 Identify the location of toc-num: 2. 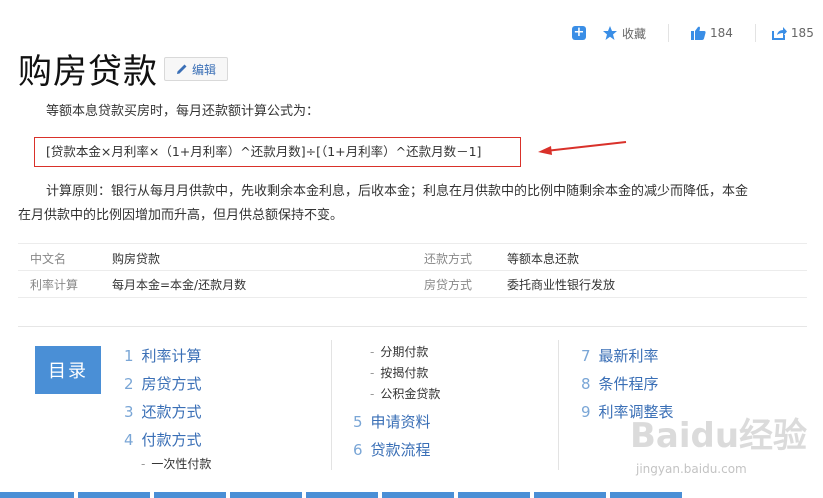
(129, 384).